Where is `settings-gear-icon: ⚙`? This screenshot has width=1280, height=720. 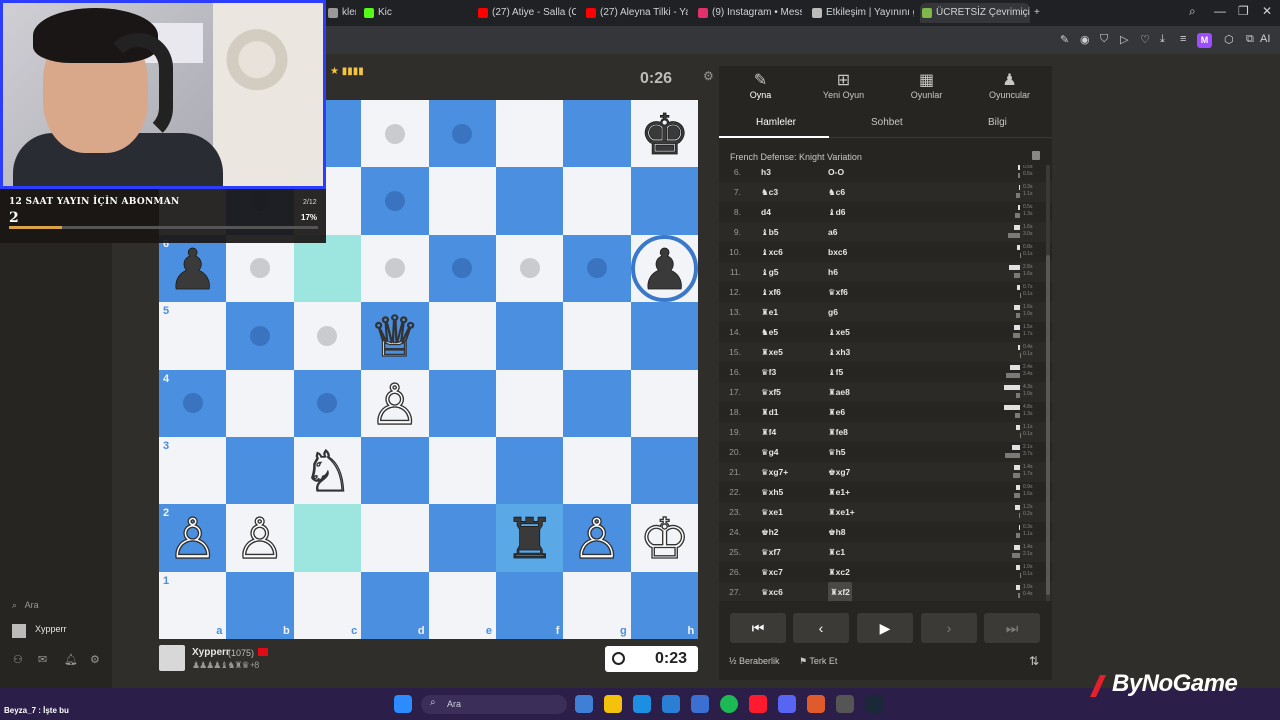 settings-gear-icon: ⚙ is located at coordinates (708, 76).